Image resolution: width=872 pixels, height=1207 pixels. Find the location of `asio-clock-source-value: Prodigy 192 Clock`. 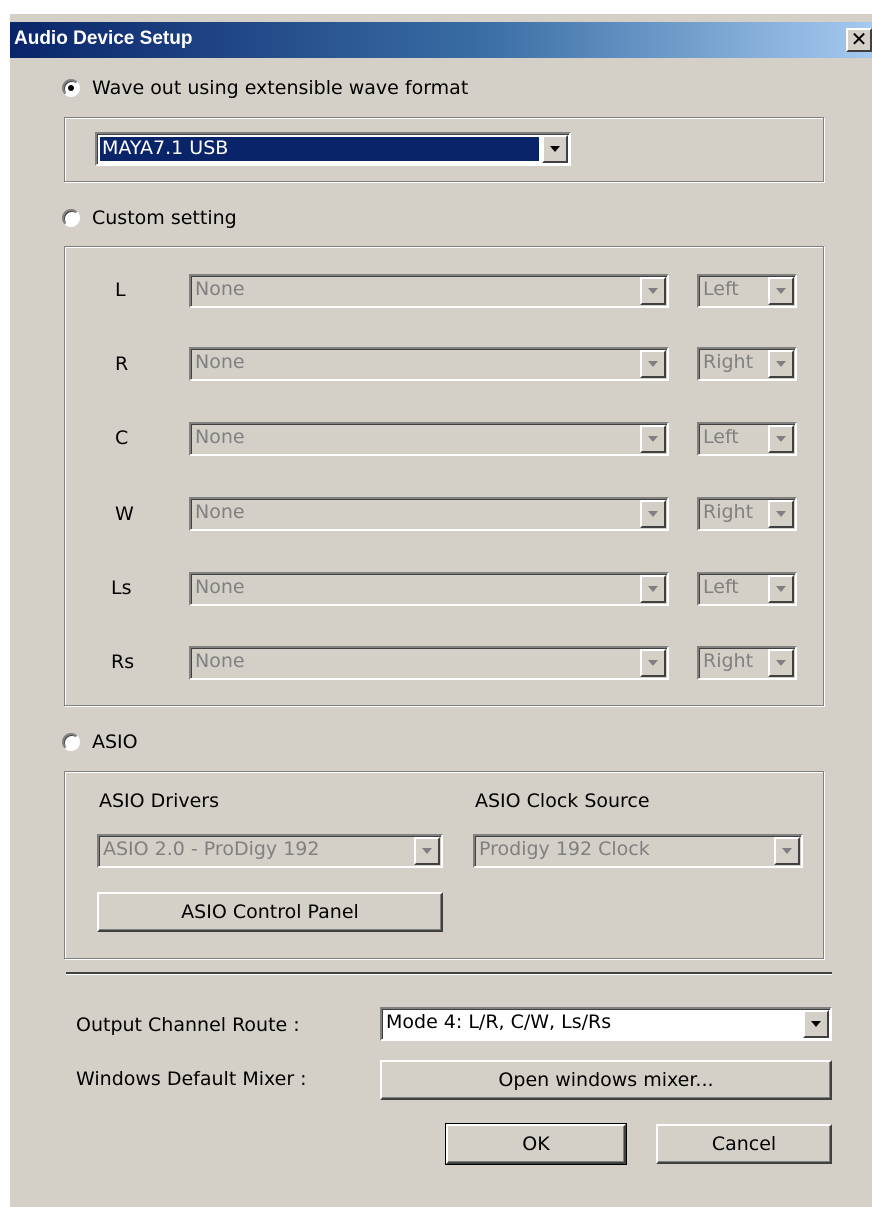

asio-clock-source-value: Prodigy 192 Clock is located at coordinates (564, 849).